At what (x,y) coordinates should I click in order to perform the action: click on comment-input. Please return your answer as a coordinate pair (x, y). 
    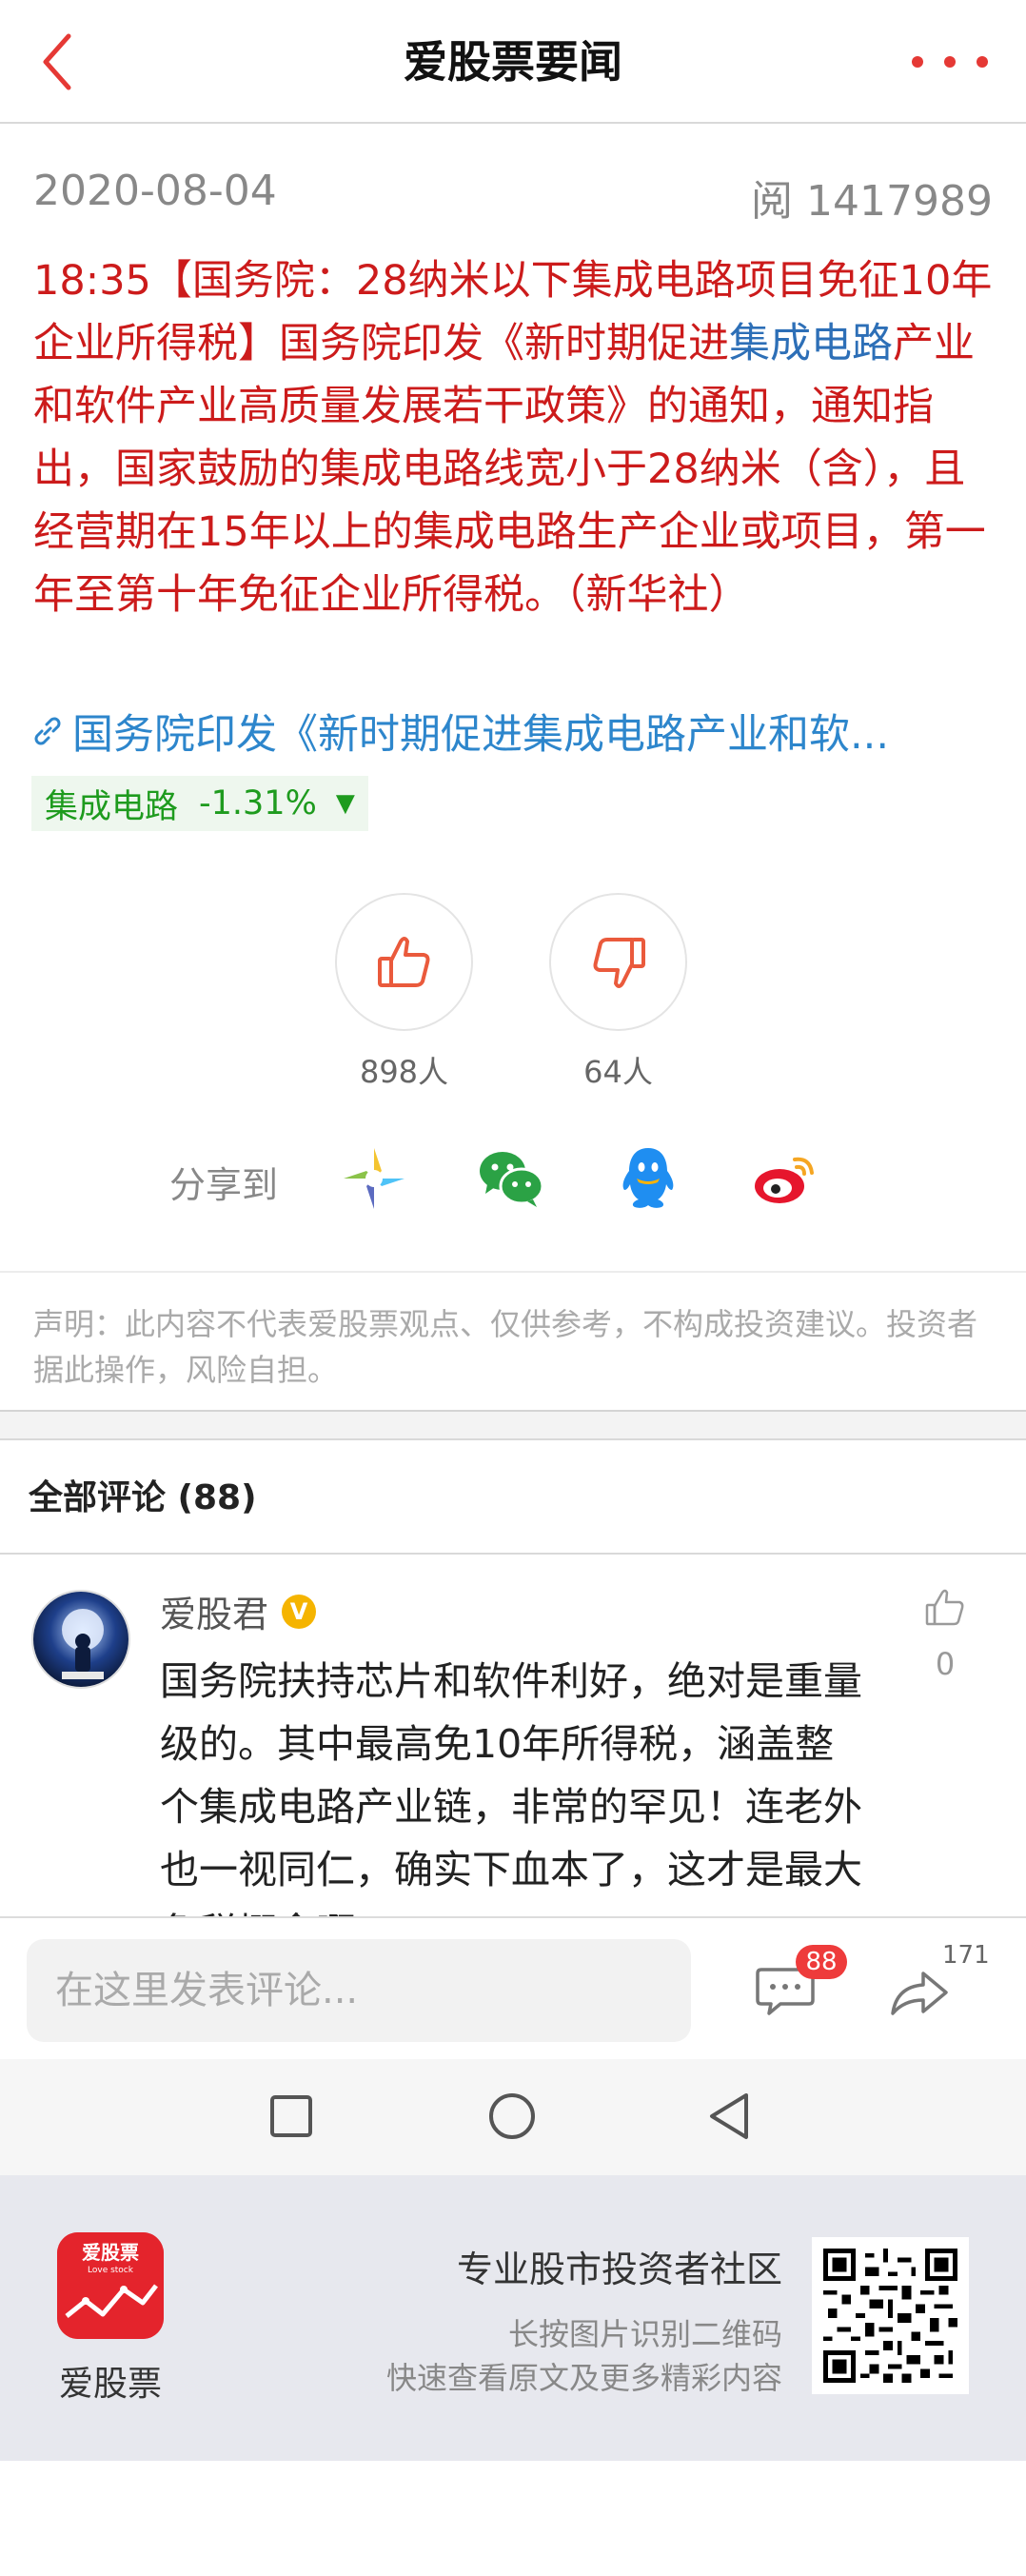
    Looking at the image, I should click on (359, 1990).